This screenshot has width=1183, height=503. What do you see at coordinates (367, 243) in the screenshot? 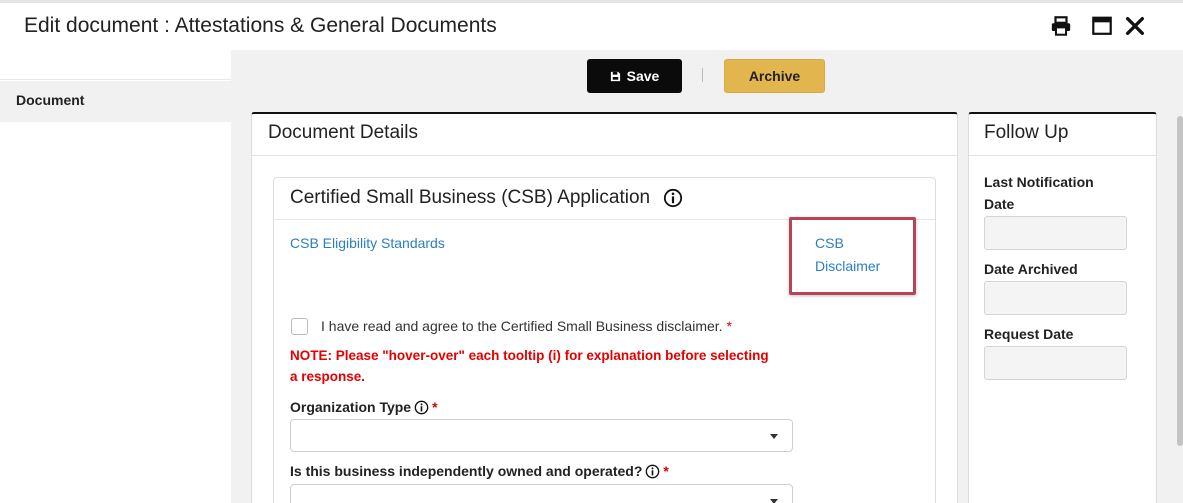
I see `csb-eligibility-standards-link: CSB Eligibility Standards` at bounding box center [367, 243].